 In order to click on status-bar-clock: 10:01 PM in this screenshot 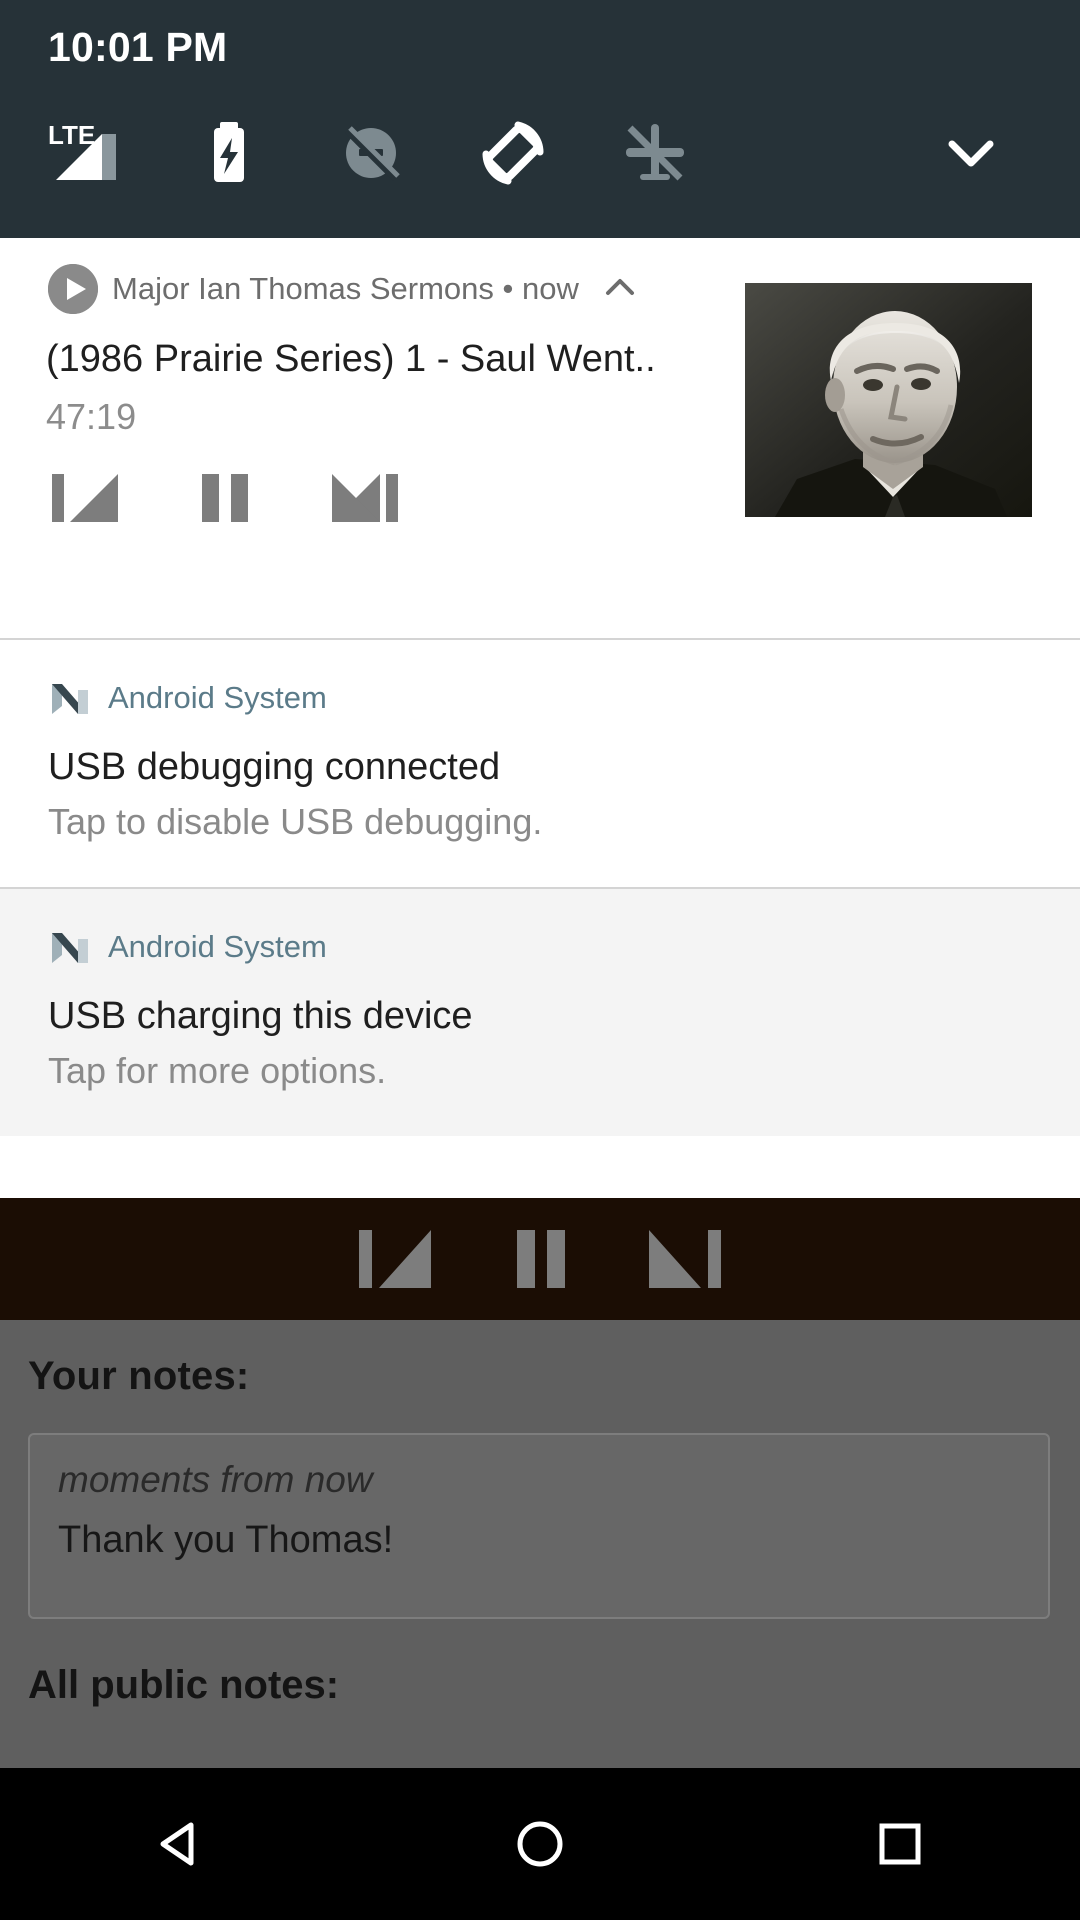, I will do `click(138, 47)`.